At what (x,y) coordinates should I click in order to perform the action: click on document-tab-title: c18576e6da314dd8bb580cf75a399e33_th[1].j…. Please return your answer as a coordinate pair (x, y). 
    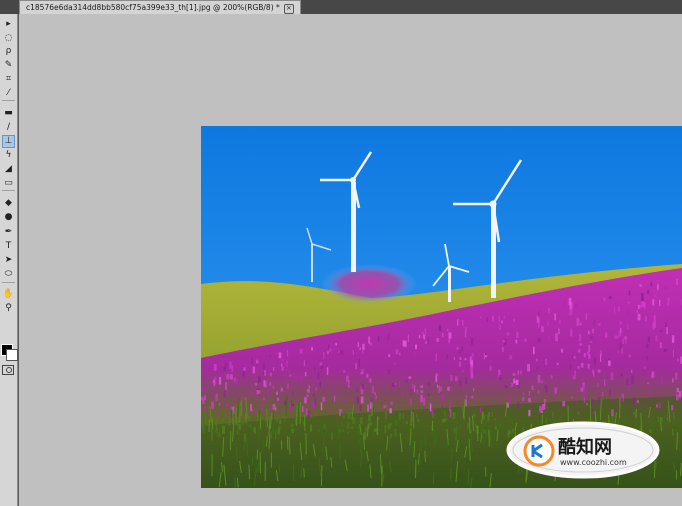
    Looking at the image, I should click on (153, 7).